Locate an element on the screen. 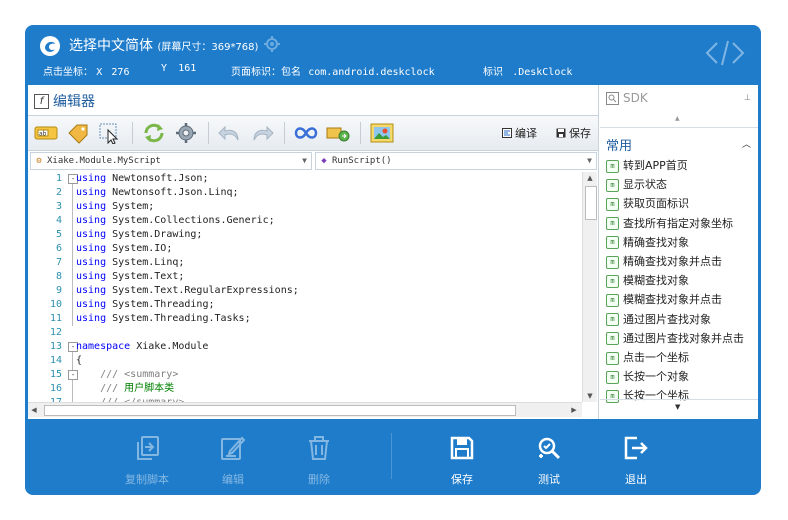  code-token: { is located at coordinates (79, 360).